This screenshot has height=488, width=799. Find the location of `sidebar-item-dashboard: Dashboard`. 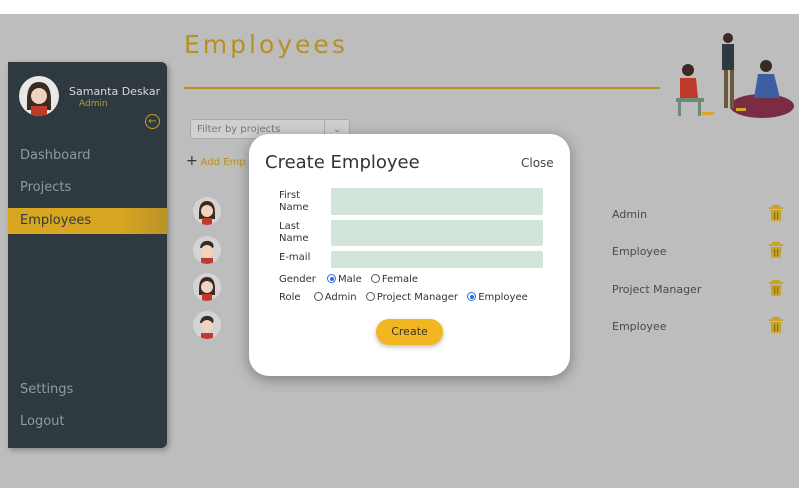

sidebar-item-dashboard: Dashboard is located at coordinates (87, 156).